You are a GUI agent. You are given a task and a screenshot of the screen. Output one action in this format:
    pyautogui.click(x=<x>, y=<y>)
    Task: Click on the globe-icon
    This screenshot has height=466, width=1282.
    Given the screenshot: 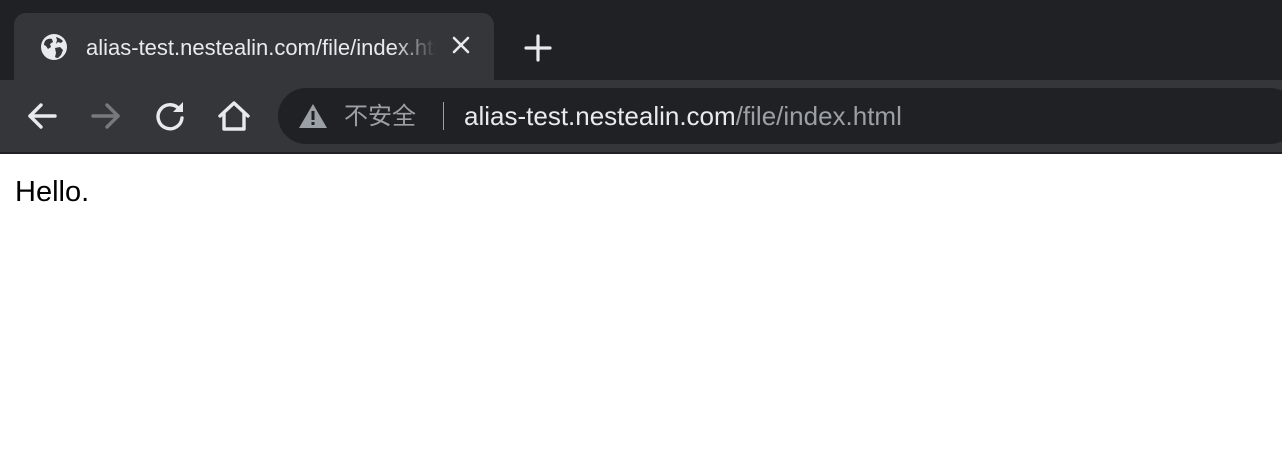 What is the action you would take?
    pyautogui.click(x=54, y=47)
    